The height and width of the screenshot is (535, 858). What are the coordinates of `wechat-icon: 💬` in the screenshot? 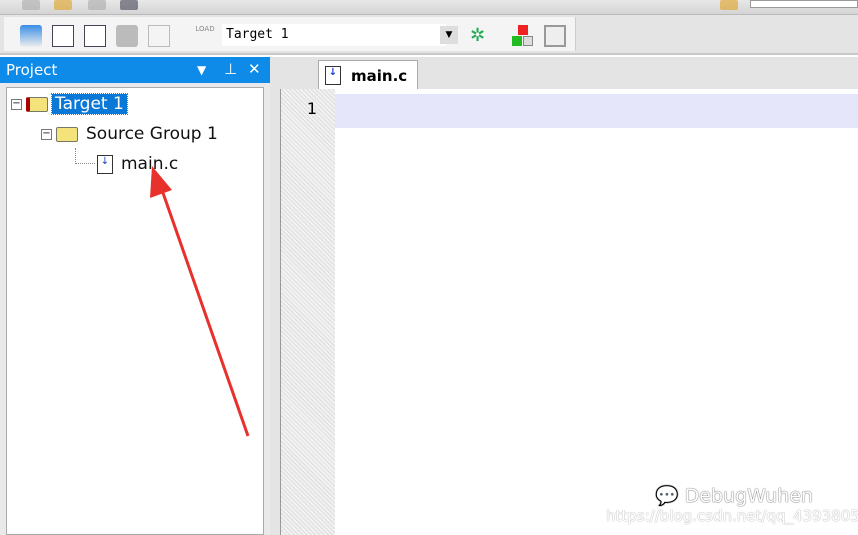 It's located at (667, 496).